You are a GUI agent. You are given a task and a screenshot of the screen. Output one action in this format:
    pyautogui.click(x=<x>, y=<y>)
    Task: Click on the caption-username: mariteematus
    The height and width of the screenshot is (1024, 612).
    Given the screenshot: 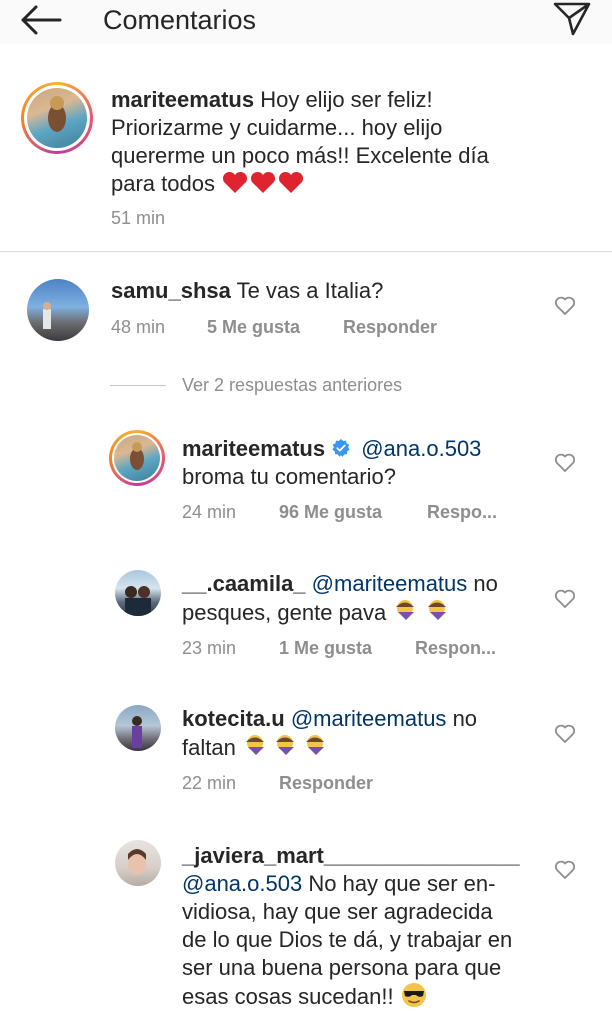 What is the action you would take?
    pyautogui.click(x=182, y=99)
    